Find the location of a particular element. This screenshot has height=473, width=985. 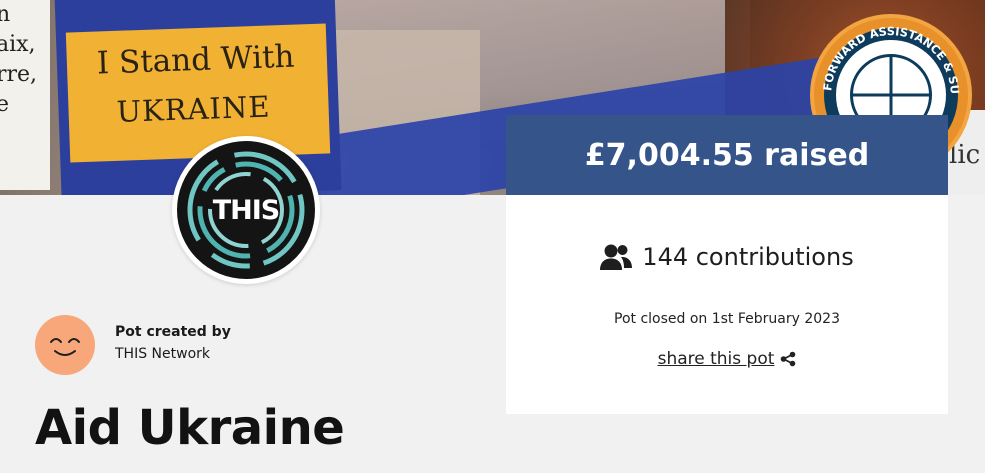

hero-sign-line2: UKRAINE is located at coordinates (194, 109).